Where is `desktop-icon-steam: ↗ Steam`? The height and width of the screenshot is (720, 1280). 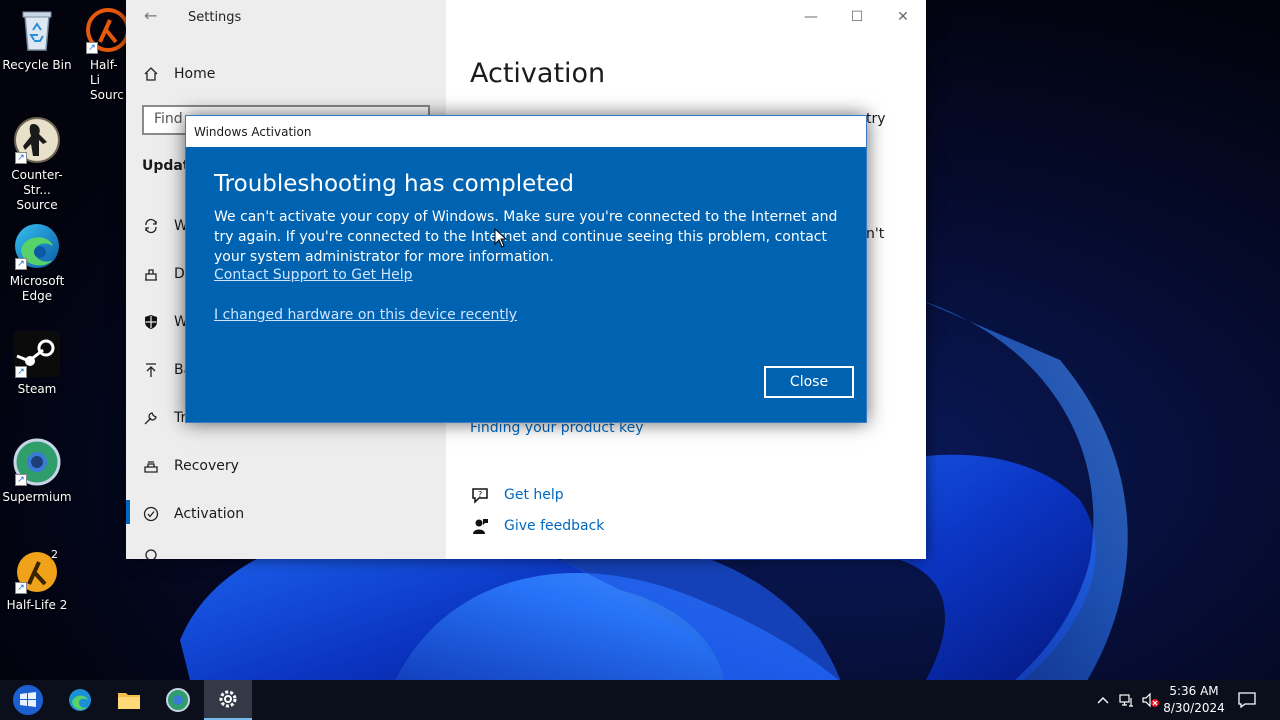 desktop-icon-steam: ↗ Steam is located at coordinates (37, 363).